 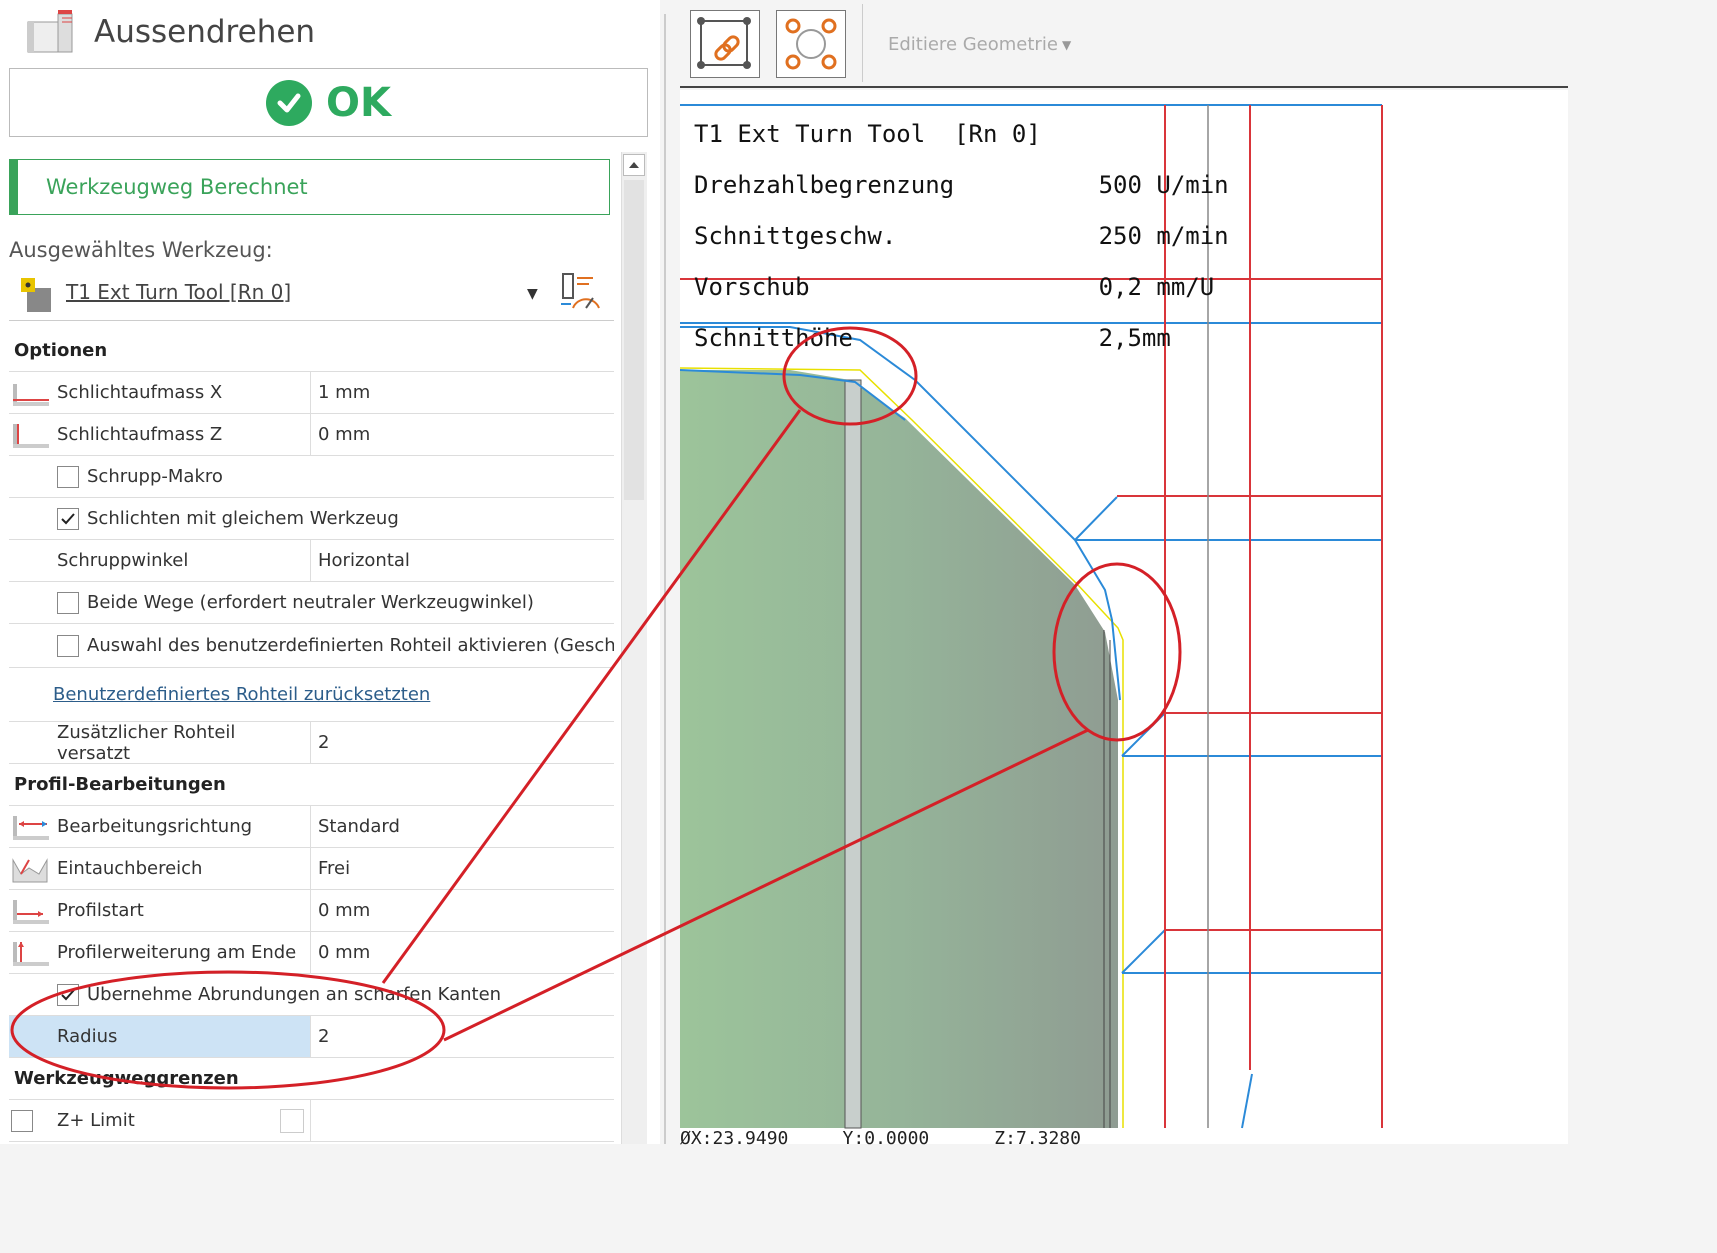 What do you see at coordinates (591, 696) in the screenshot?
I see `annotation-line-top` at bounding box center [591, 696].